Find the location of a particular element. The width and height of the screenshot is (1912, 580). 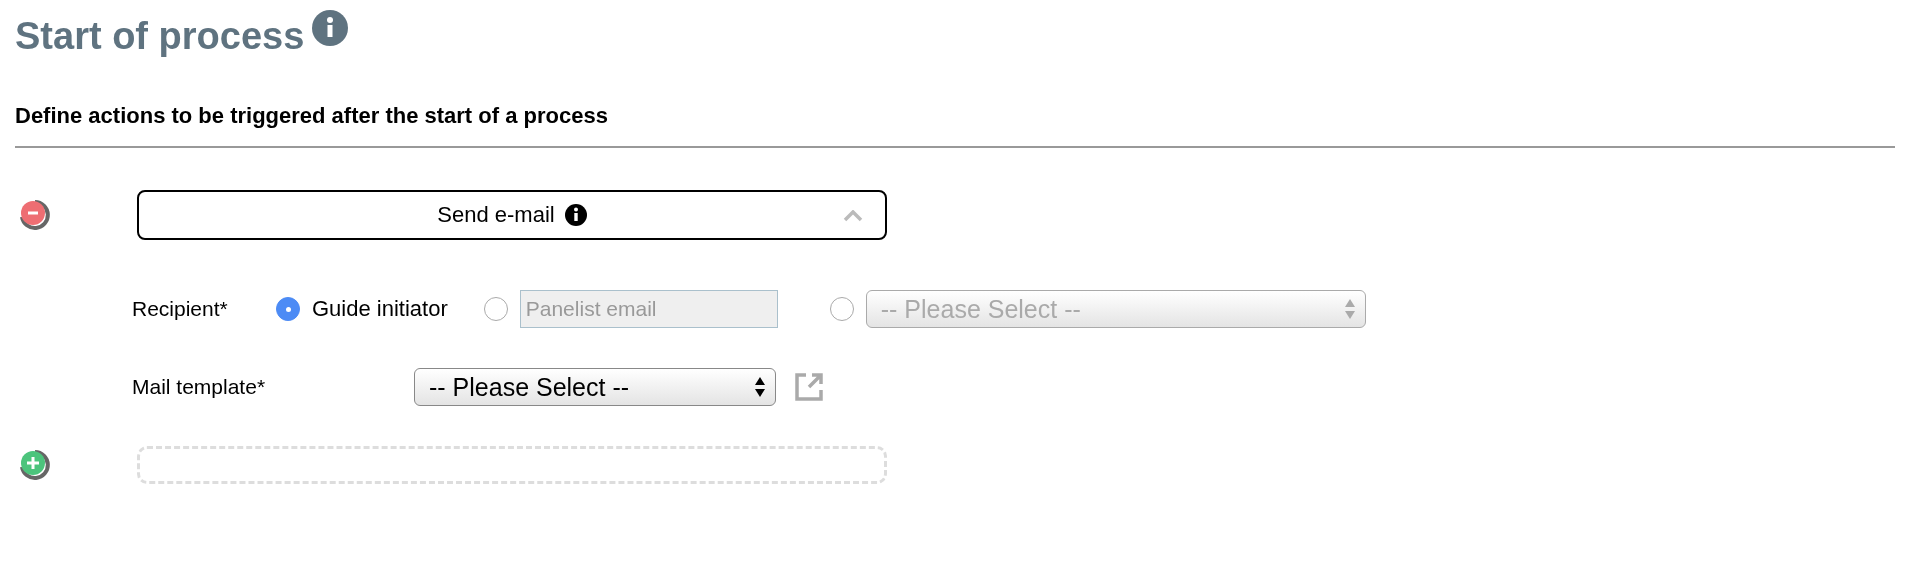

remove-icon is located at coordinates (35, 215).